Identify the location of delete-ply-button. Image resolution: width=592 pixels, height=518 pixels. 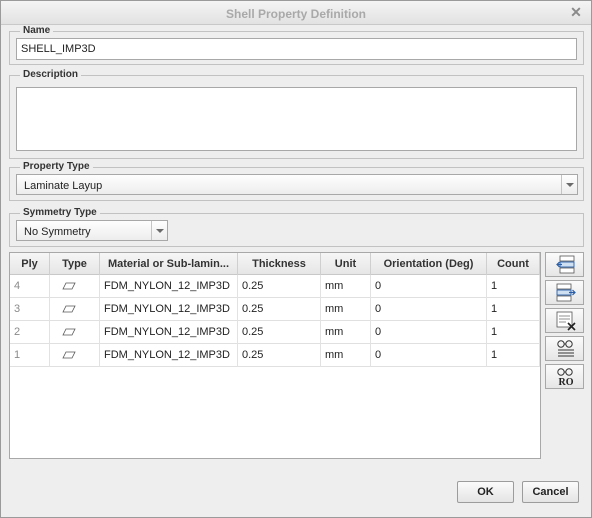
(564, 320).